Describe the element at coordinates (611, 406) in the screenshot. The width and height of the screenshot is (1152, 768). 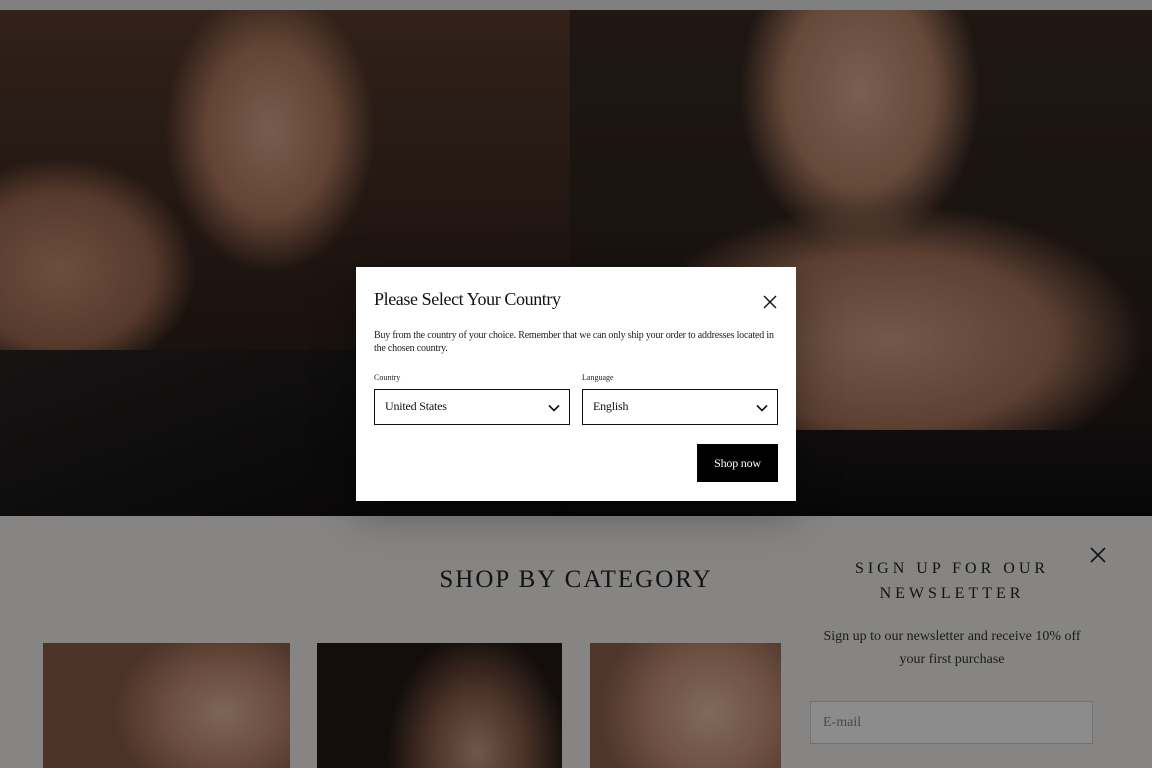
I see `language-value: English` at that location.